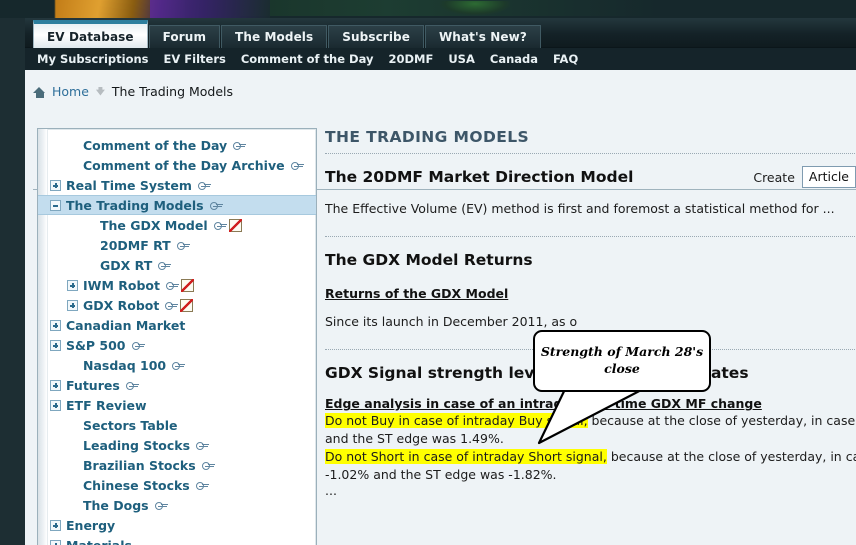 The width and height of the screenshot is (856, 545). What do you see at coordinates (126, 325) in the screenshot?
I see `sidebar-item-label: Canadian Market` at bounding box center [126, 325].